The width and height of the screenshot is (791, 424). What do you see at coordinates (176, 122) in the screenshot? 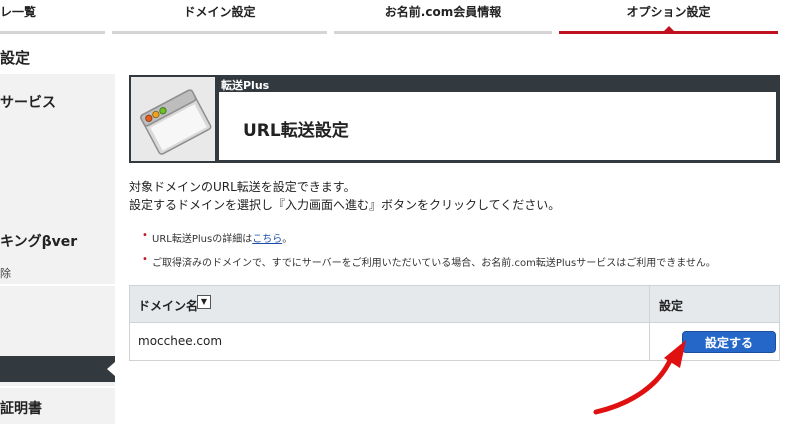
I see `browser-window-icon` at bounding box center [176, 122].